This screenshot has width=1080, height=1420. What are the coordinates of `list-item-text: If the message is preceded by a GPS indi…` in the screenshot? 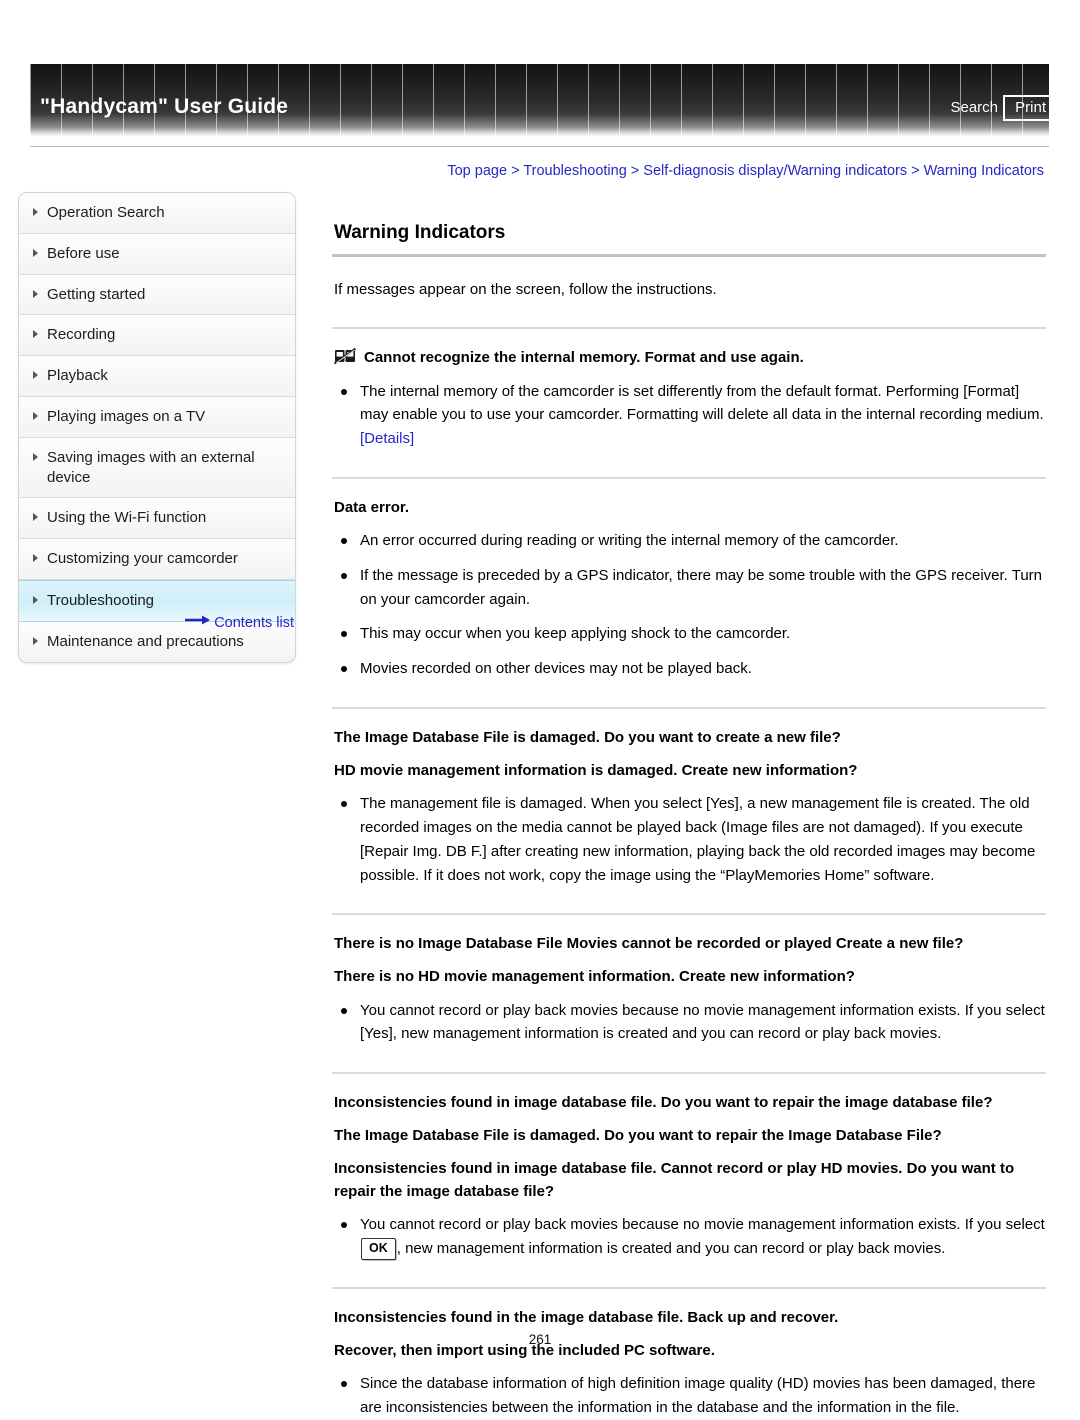 It's located at (701, 587).